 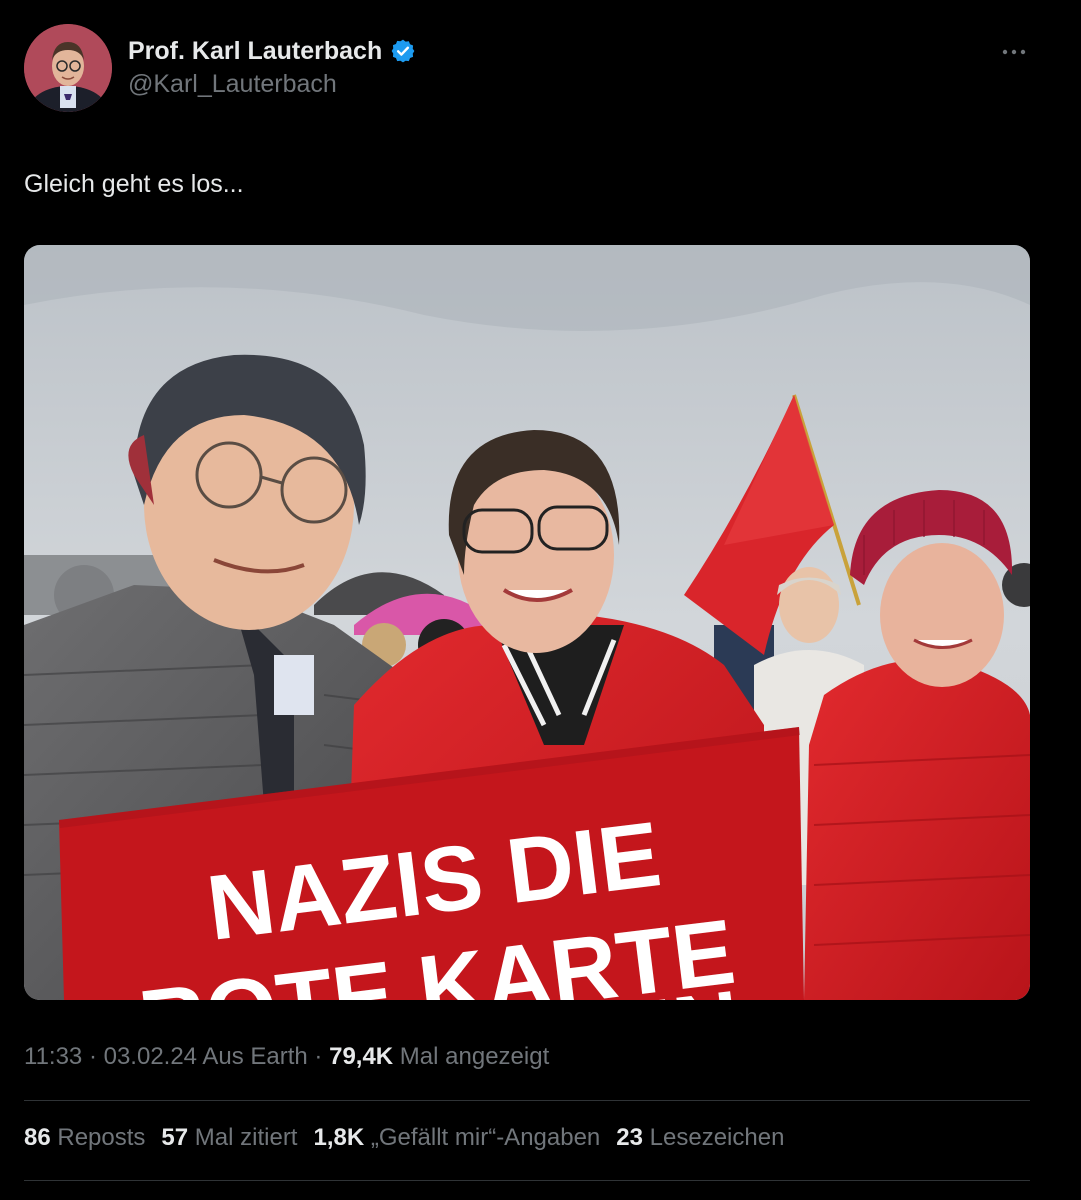 I want to click on views-count: 79,4K, so click(x=361, y=1056).